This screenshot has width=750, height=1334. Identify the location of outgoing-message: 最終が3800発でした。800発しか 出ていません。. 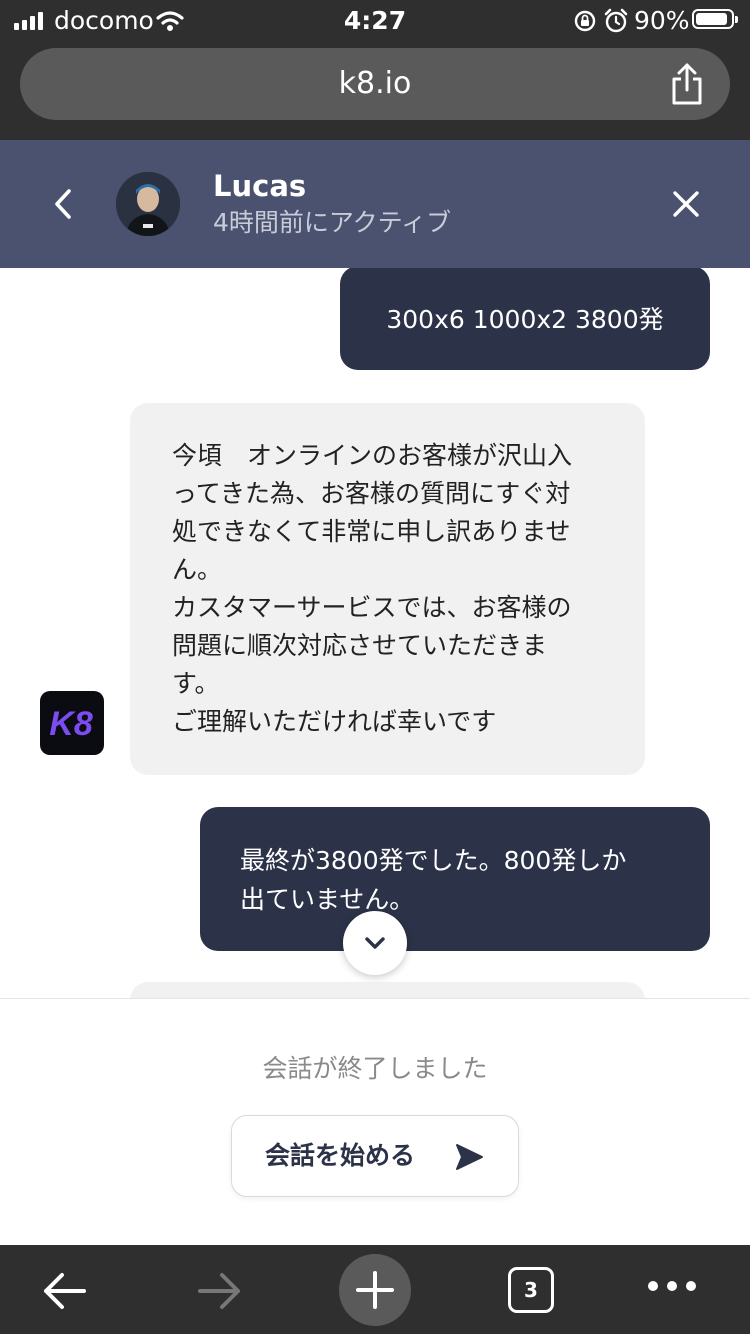
(455, 879).